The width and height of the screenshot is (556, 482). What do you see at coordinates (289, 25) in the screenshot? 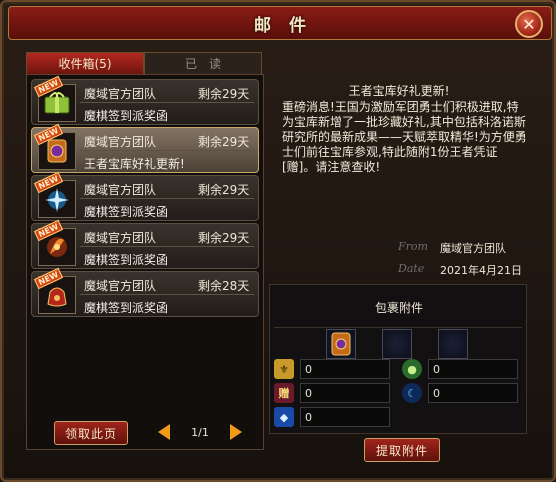
I see `window-title: 邮件` at bounding box center [289, 25].